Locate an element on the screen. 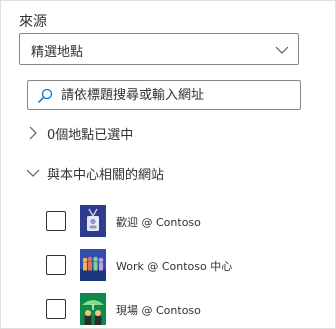 The height and width of the screenshot is (329, 336). badge-icon is located at coordinates (93, 221).